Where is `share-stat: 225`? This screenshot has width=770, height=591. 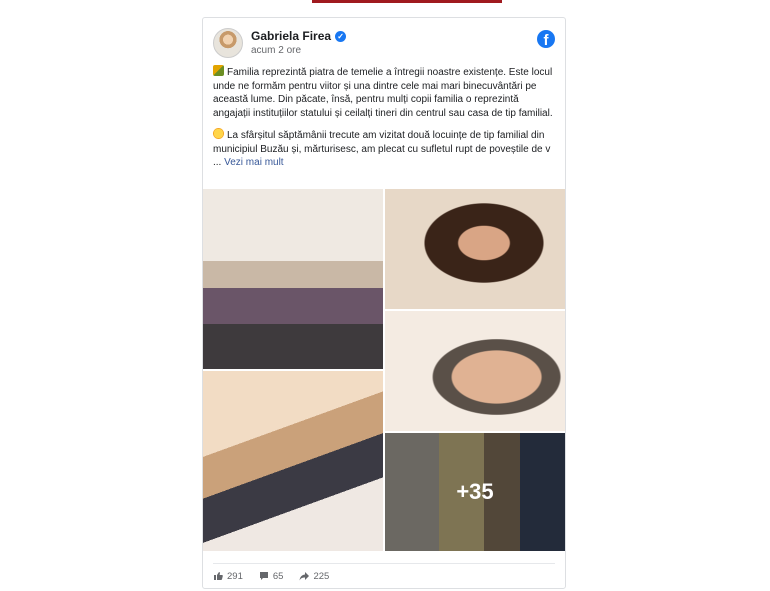 share-stat: 225 is located at coordinates (314, 576).